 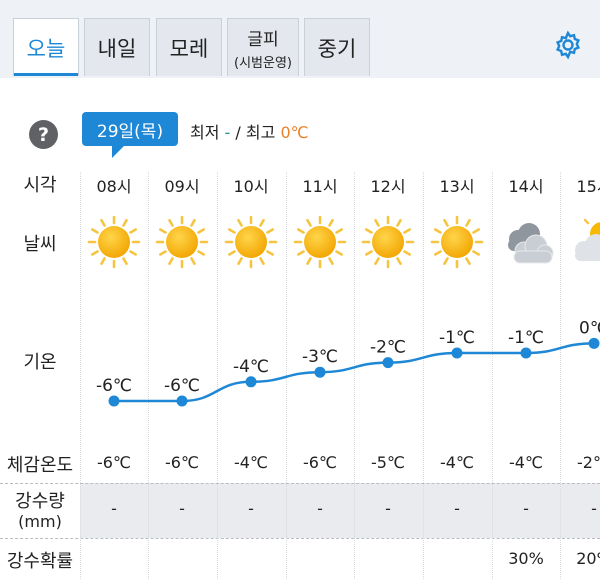 I want to click on temperature-label: -4℃, so click(x=251, y=367).